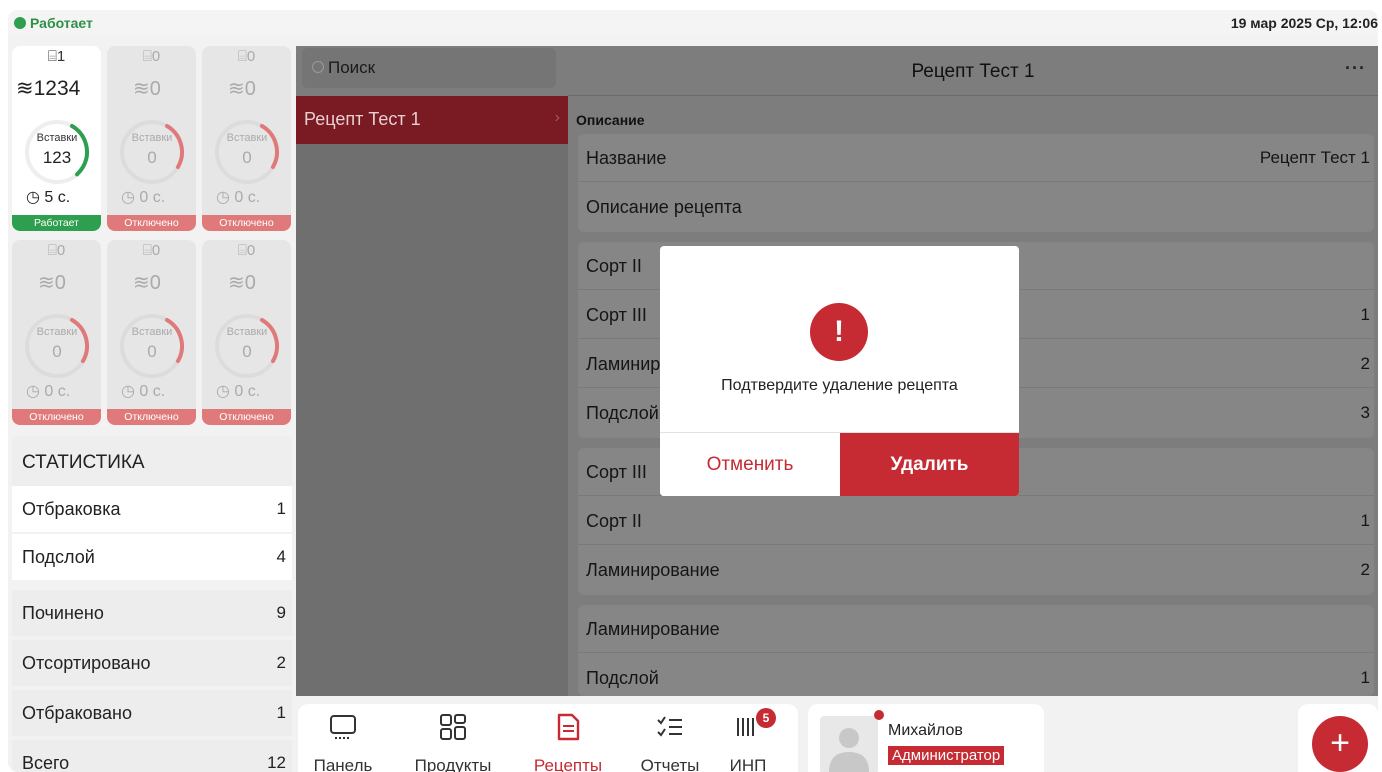 This screenshot has height=772, width=1382. I want to click on recipe-list-item: Рецепт Тест 1 ›, so click(432, 120).